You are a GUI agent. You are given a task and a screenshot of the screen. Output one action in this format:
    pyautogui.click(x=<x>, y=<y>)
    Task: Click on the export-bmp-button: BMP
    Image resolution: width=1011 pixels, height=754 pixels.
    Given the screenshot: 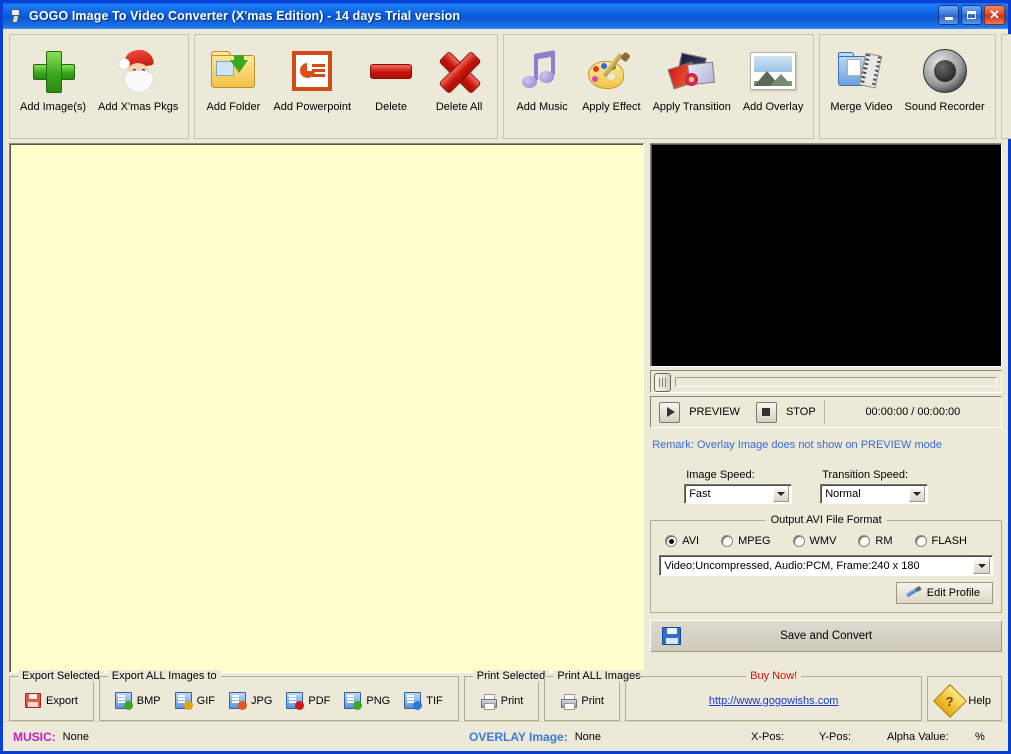 What is the action you would take?
    pyautogui.click(x=138, y=700)
    